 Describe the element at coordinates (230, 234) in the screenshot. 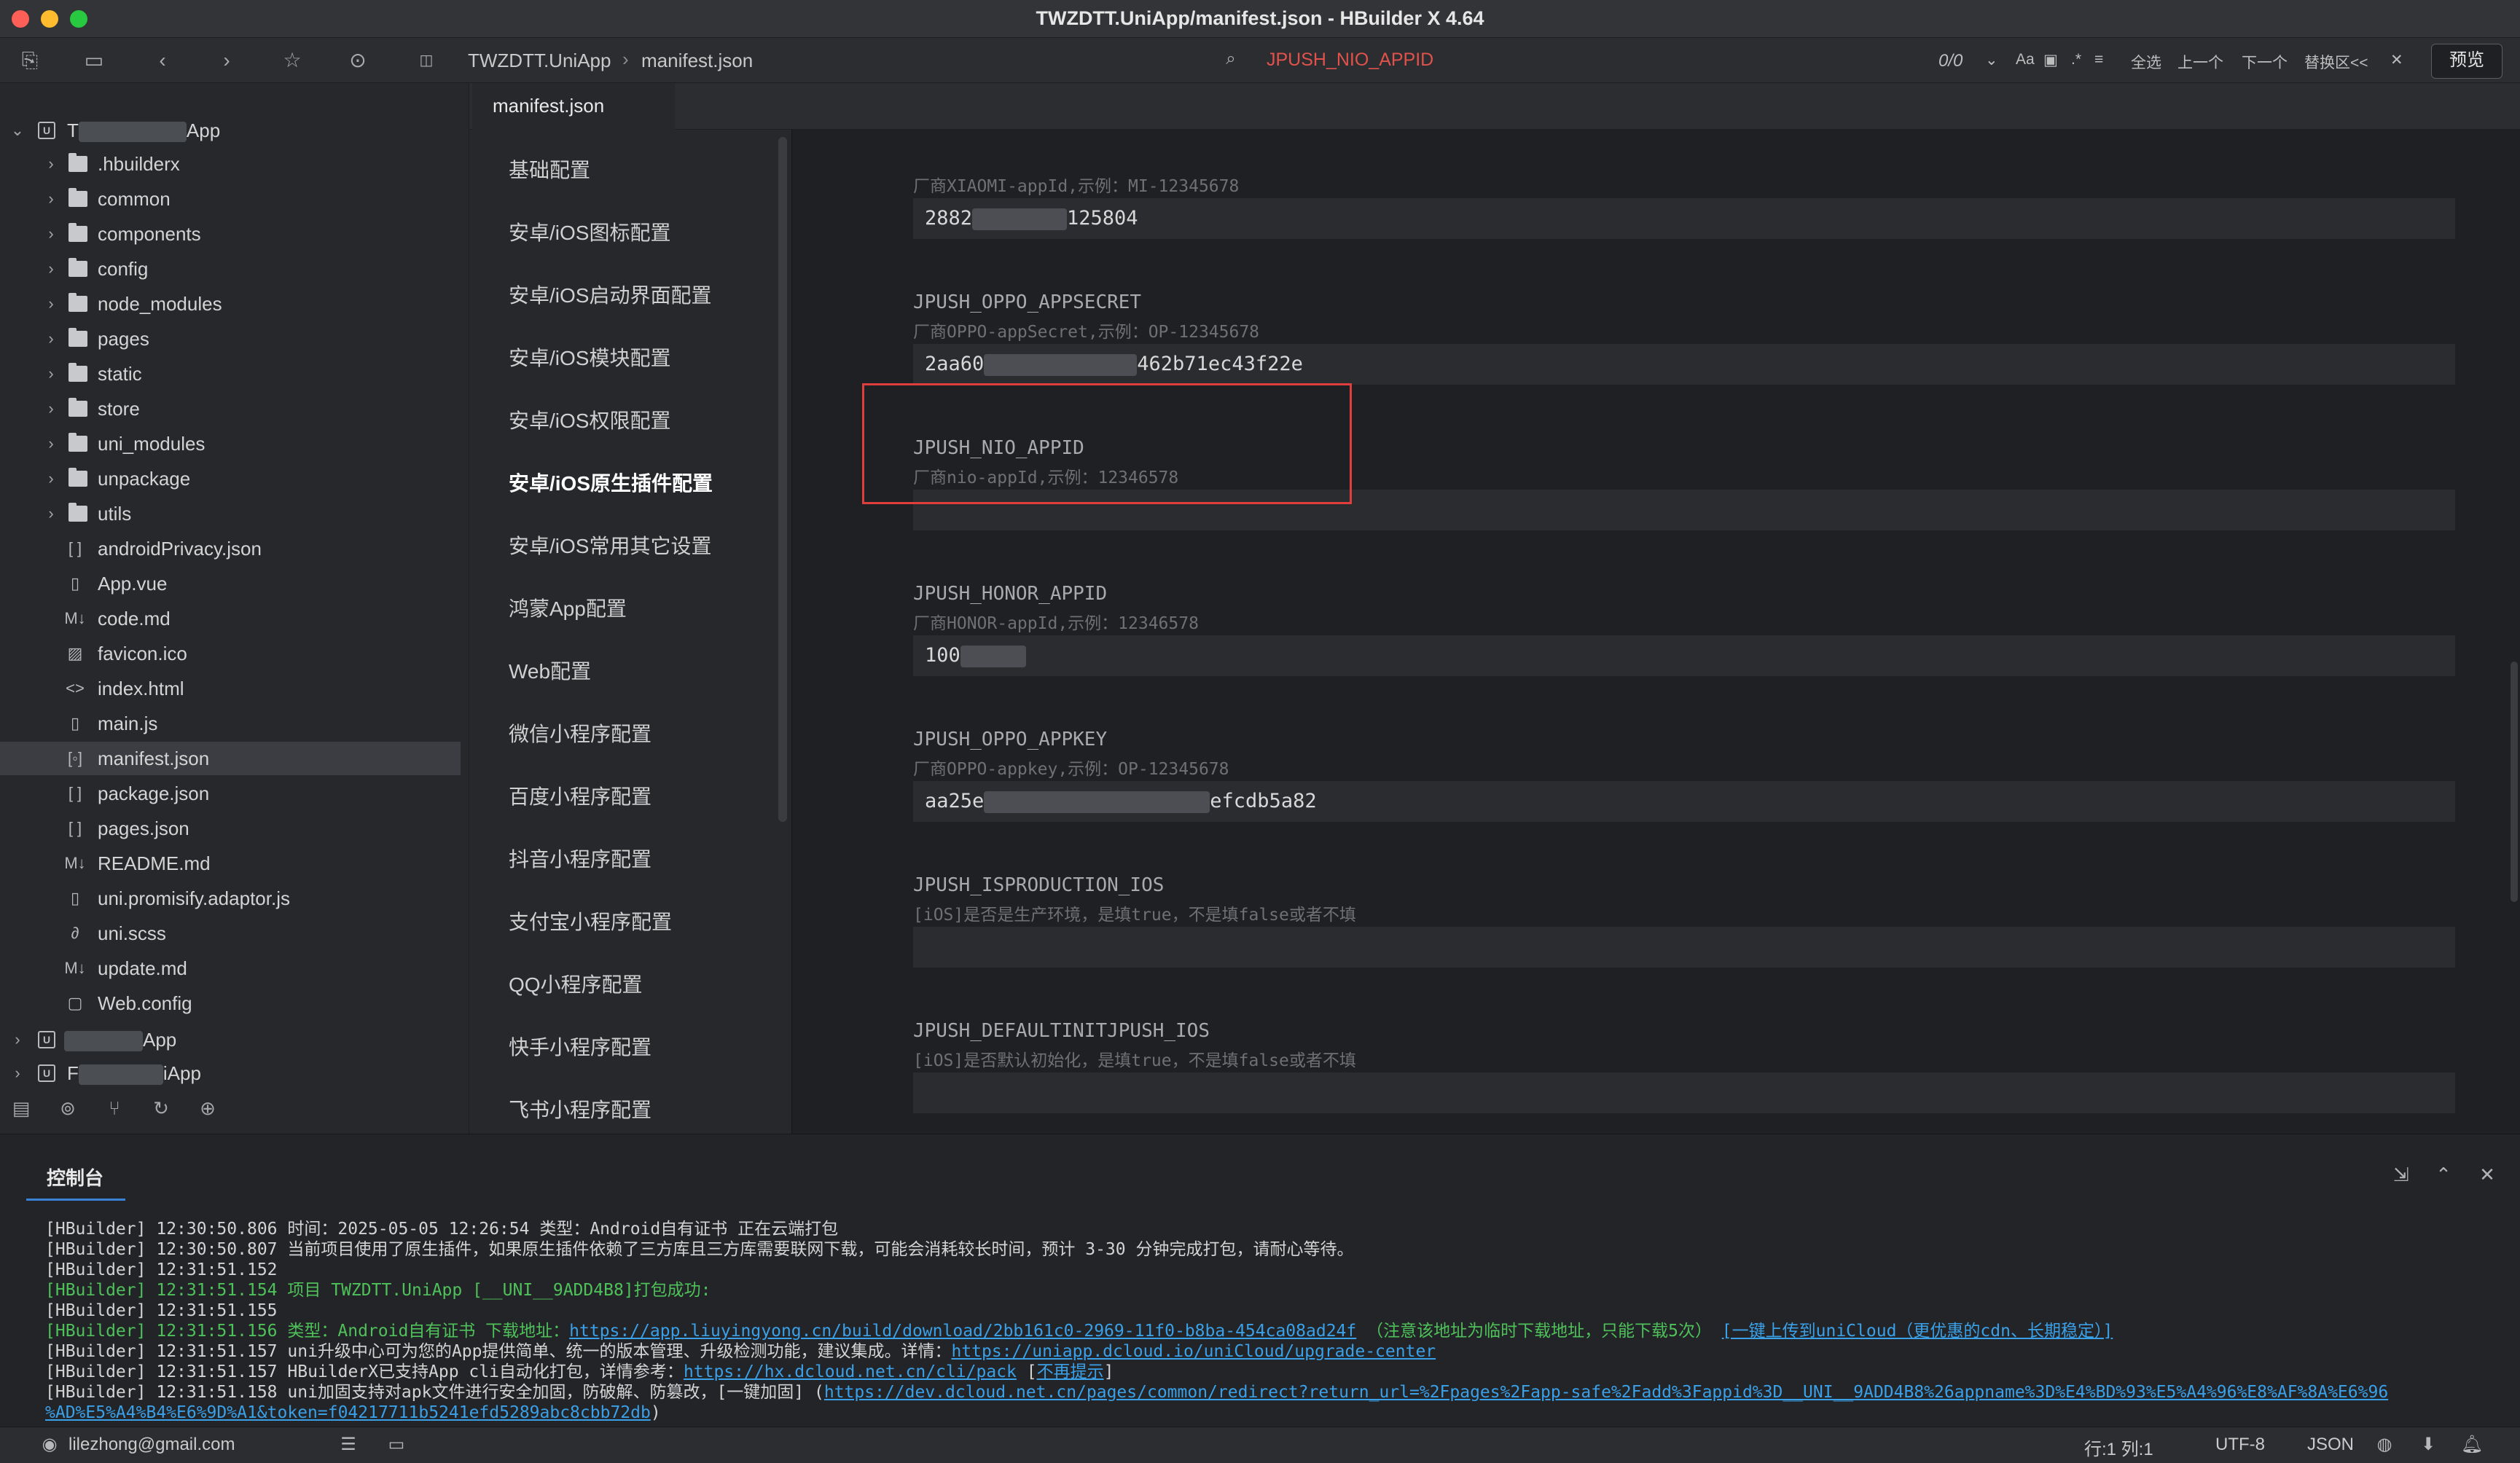

I see `tree-folder: › components` at that location.